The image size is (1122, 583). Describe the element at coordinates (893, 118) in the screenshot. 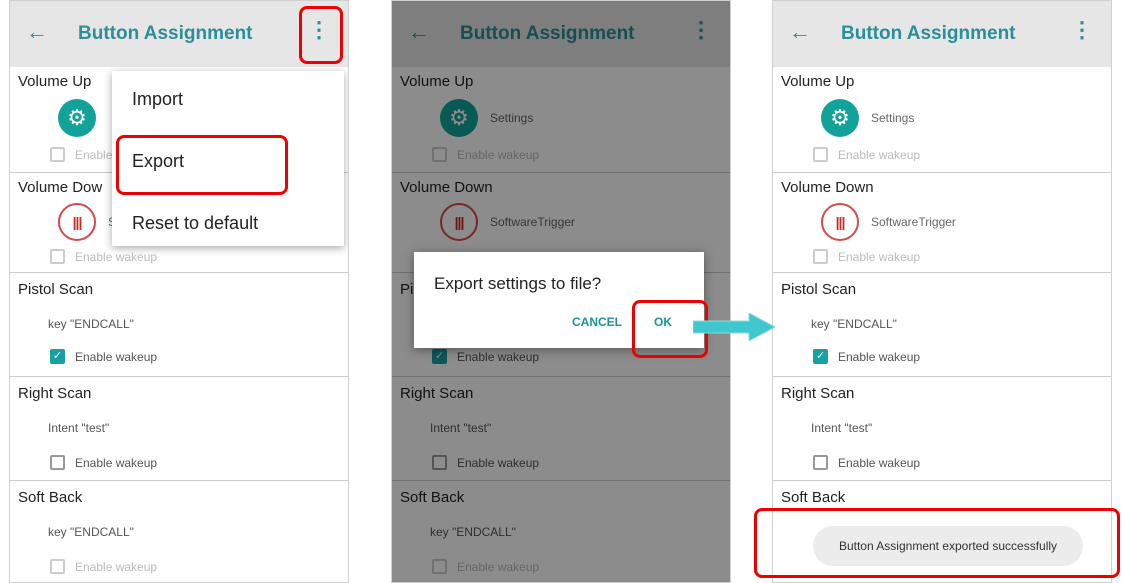

I see `app-label: Settings` at that location.